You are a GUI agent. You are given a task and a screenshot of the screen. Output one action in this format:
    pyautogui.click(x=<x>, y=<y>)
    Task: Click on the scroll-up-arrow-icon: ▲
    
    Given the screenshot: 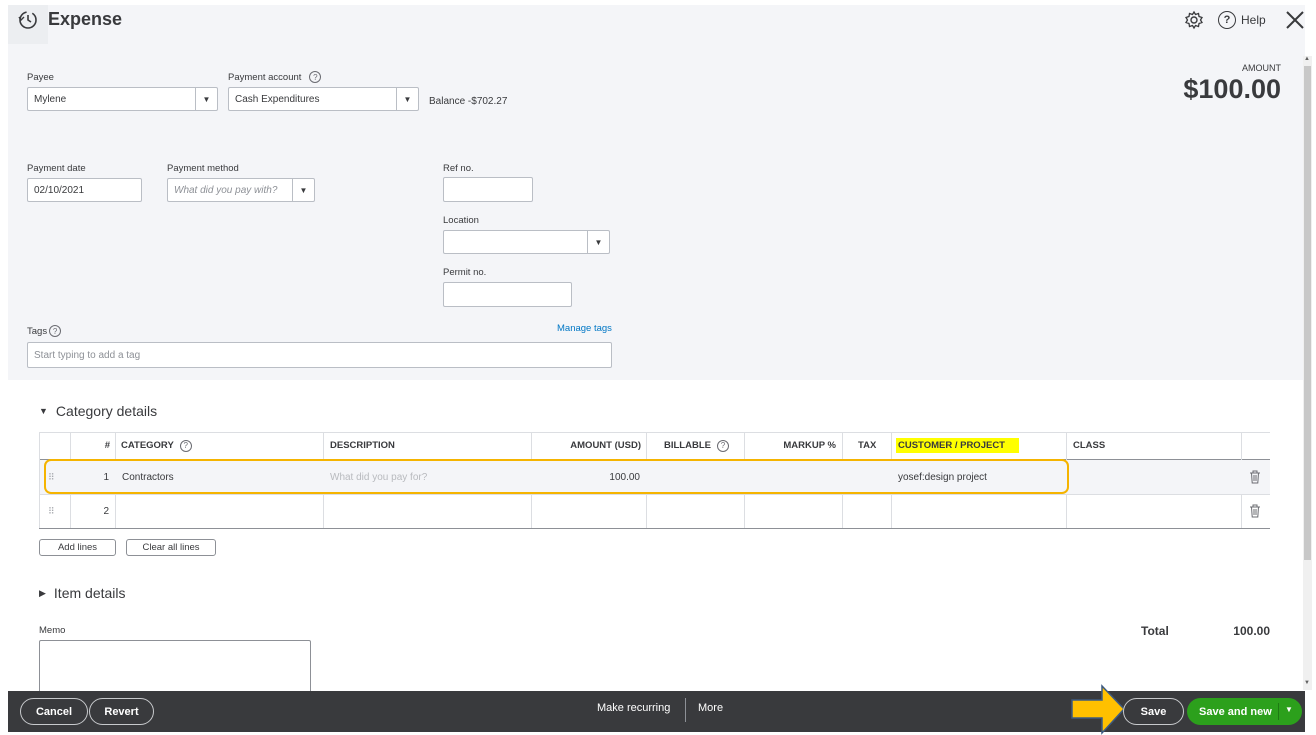 What is the action you would take?
    pyautogui.click(x=1307, y=59)
    